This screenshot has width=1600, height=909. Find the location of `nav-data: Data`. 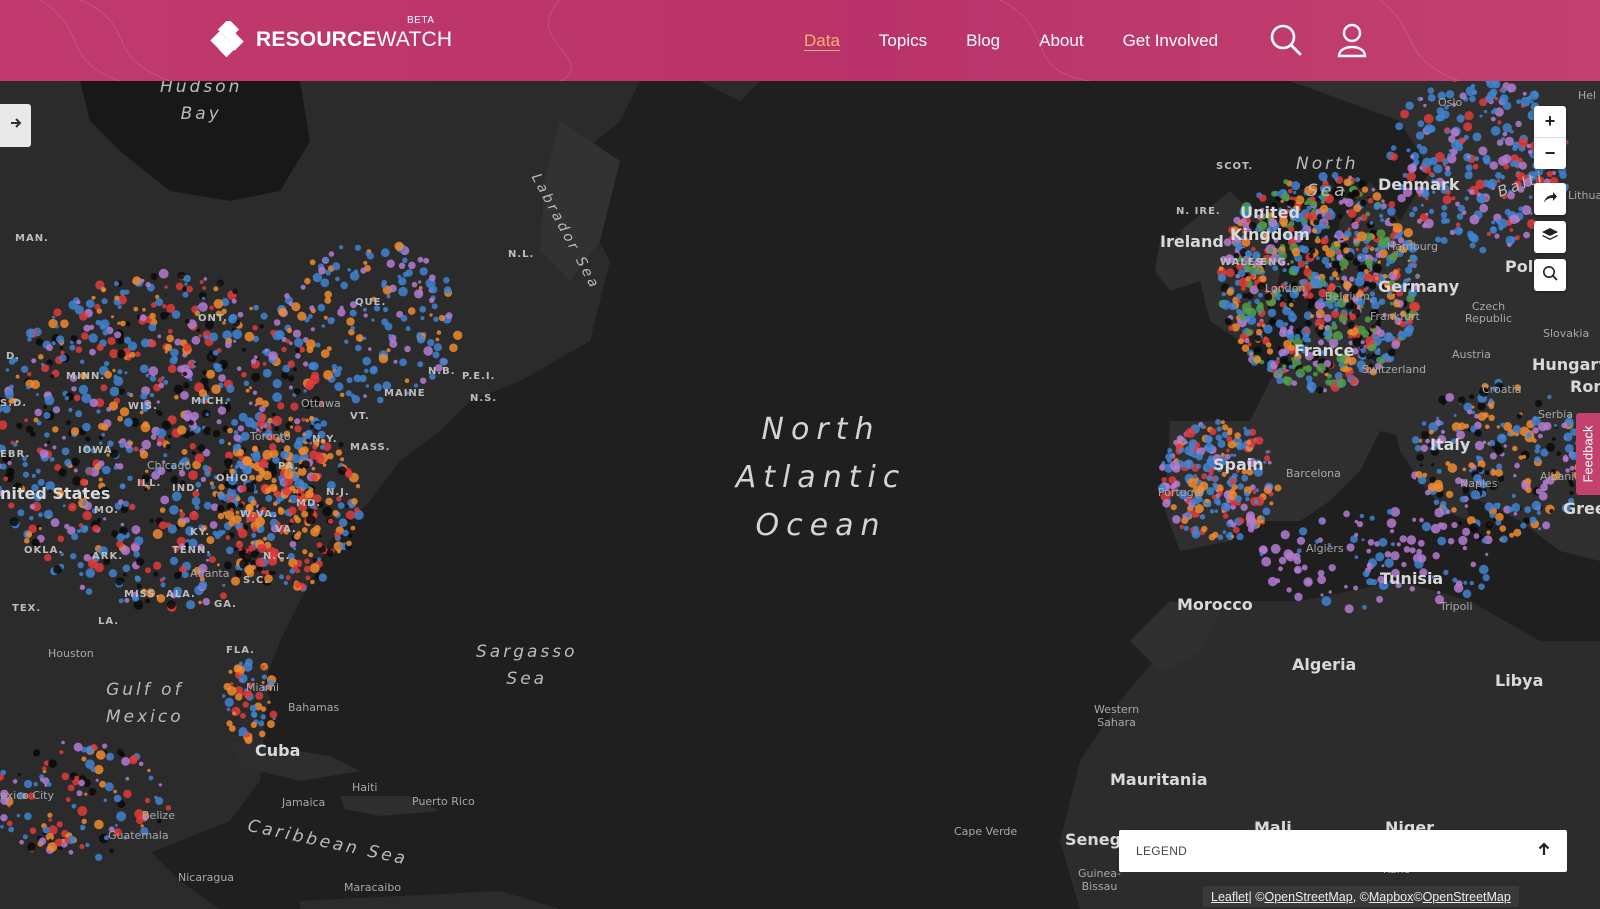

nav-data: Data is located at coordinates (822, 41).